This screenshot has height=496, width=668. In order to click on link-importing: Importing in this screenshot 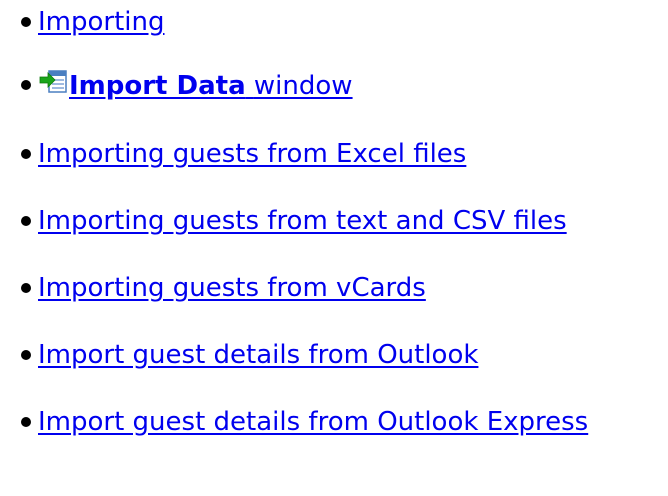, I will do `click(101, 22)`.